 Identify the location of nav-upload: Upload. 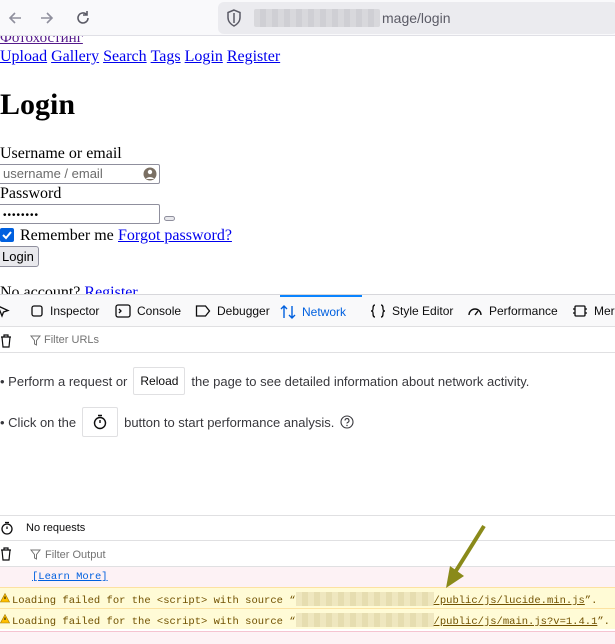
(23, 56).